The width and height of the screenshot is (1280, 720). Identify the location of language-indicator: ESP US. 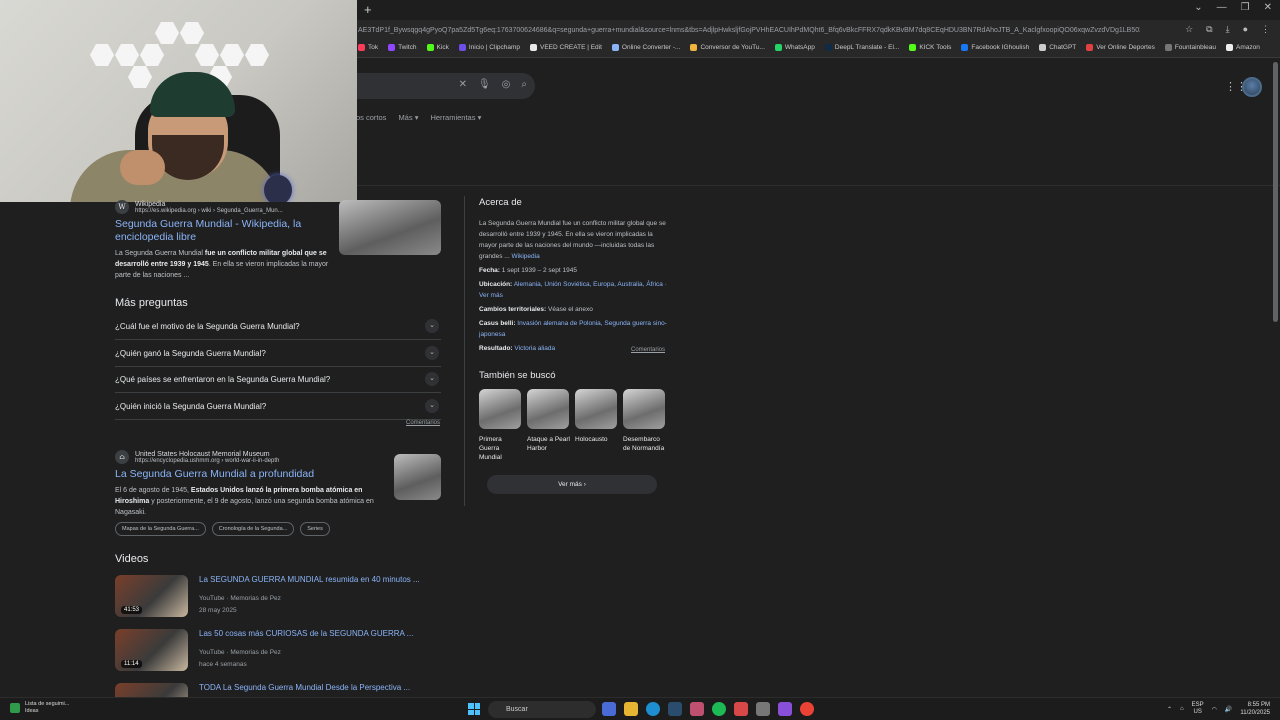
(1198, 709).